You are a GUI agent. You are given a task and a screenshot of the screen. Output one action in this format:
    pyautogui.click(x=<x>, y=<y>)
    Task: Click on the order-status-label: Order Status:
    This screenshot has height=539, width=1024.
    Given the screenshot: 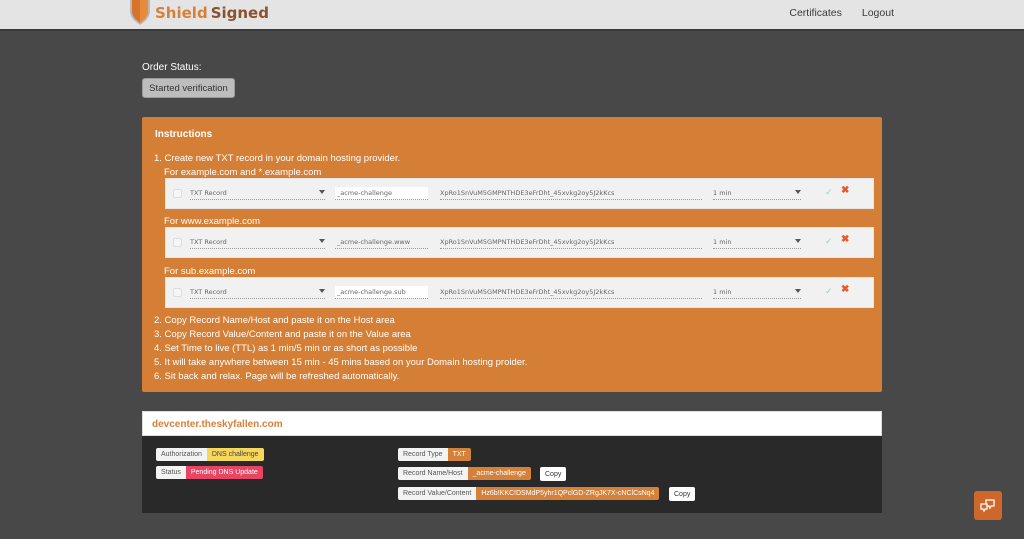 What is the action you would take?
    pyautogui.click(x=172, y=67)
    